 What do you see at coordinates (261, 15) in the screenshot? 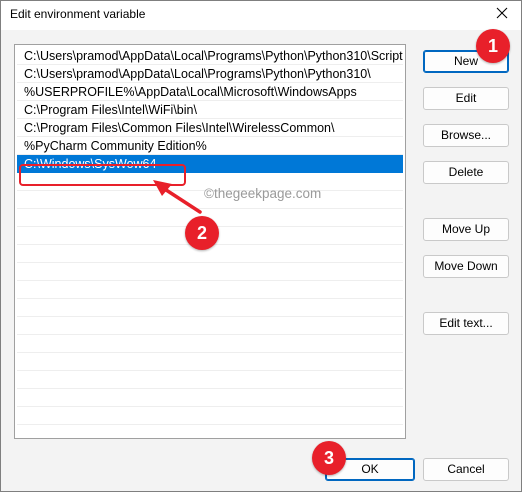
I see `title-bar: Edit environment variable` at bounding box center [261, 15].